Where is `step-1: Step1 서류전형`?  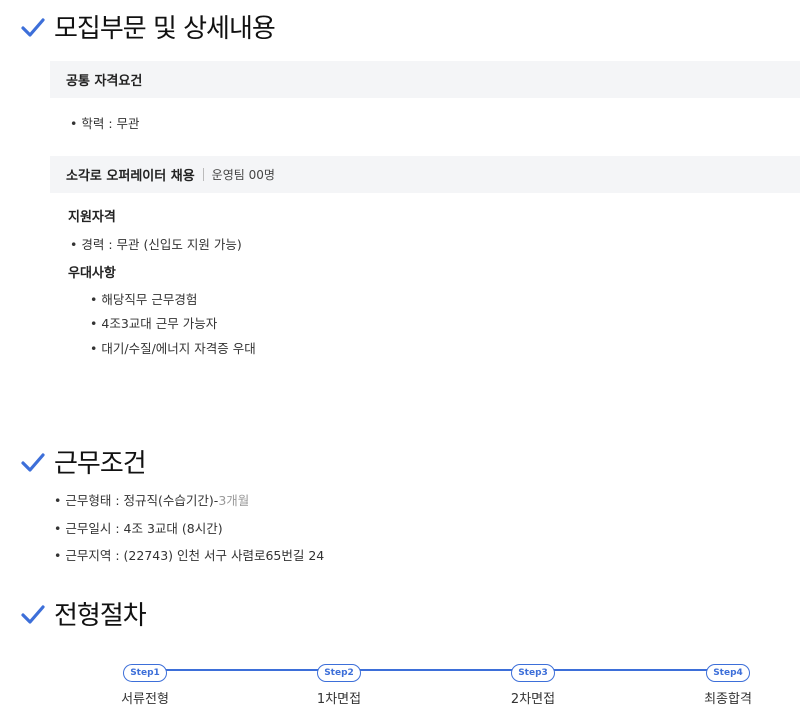
step-1: Step1 서류전형 is located at coordinates (145, 683).